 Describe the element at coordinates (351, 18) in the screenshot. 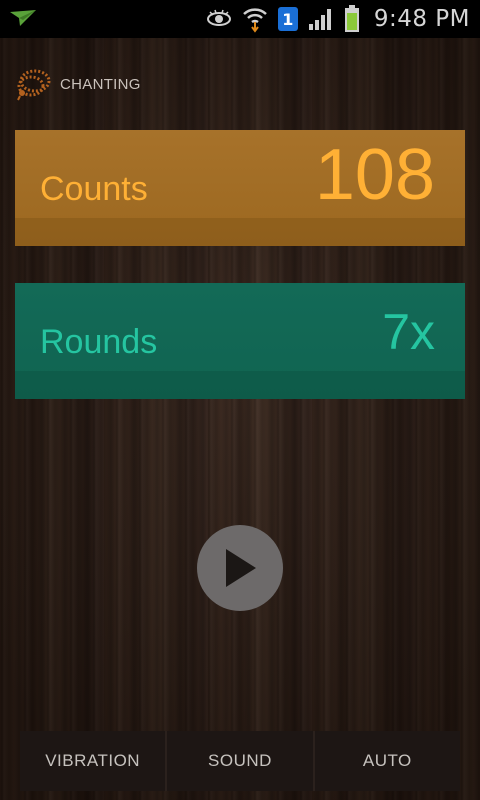

I see `battery-icon` at that location.